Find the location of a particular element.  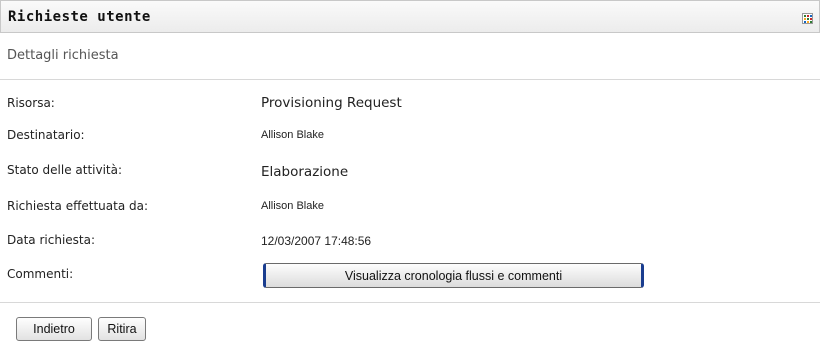

requested-by-label: Richiesta effettuata da: is located at coordinates (78, 206).